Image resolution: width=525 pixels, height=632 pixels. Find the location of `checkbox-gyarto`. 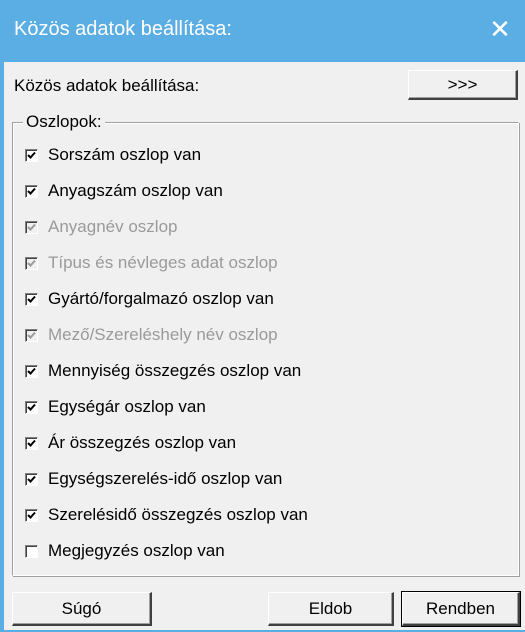

checkbox-gyarto is located at coordinates (31, 299).